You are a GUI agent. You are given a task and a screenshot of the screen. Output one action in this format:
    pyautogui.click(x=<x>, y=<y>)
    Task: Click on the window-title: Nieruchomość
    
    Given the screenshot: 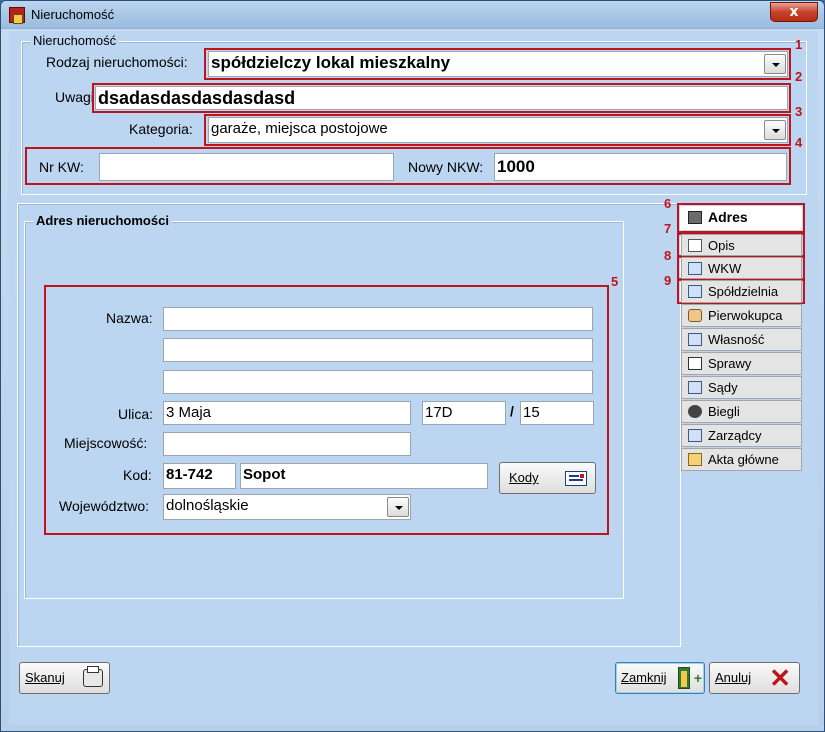 What is the action you would take?
    pyautogui.click(x=73, y=14)
    